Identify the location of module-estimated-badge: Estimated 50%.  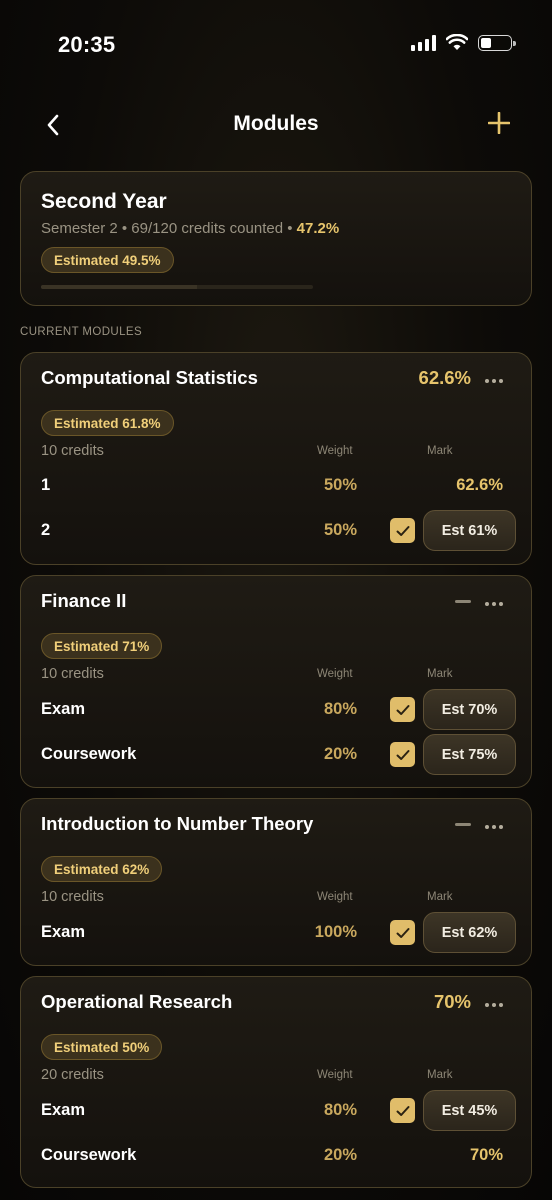
(102, 1047).